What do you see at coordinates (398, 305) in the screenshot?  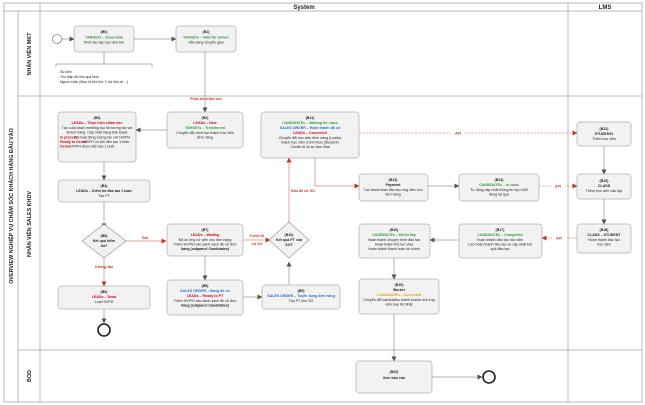 I see `svg-text: viên bay tới Nhật` at bounding box center [398, 305].